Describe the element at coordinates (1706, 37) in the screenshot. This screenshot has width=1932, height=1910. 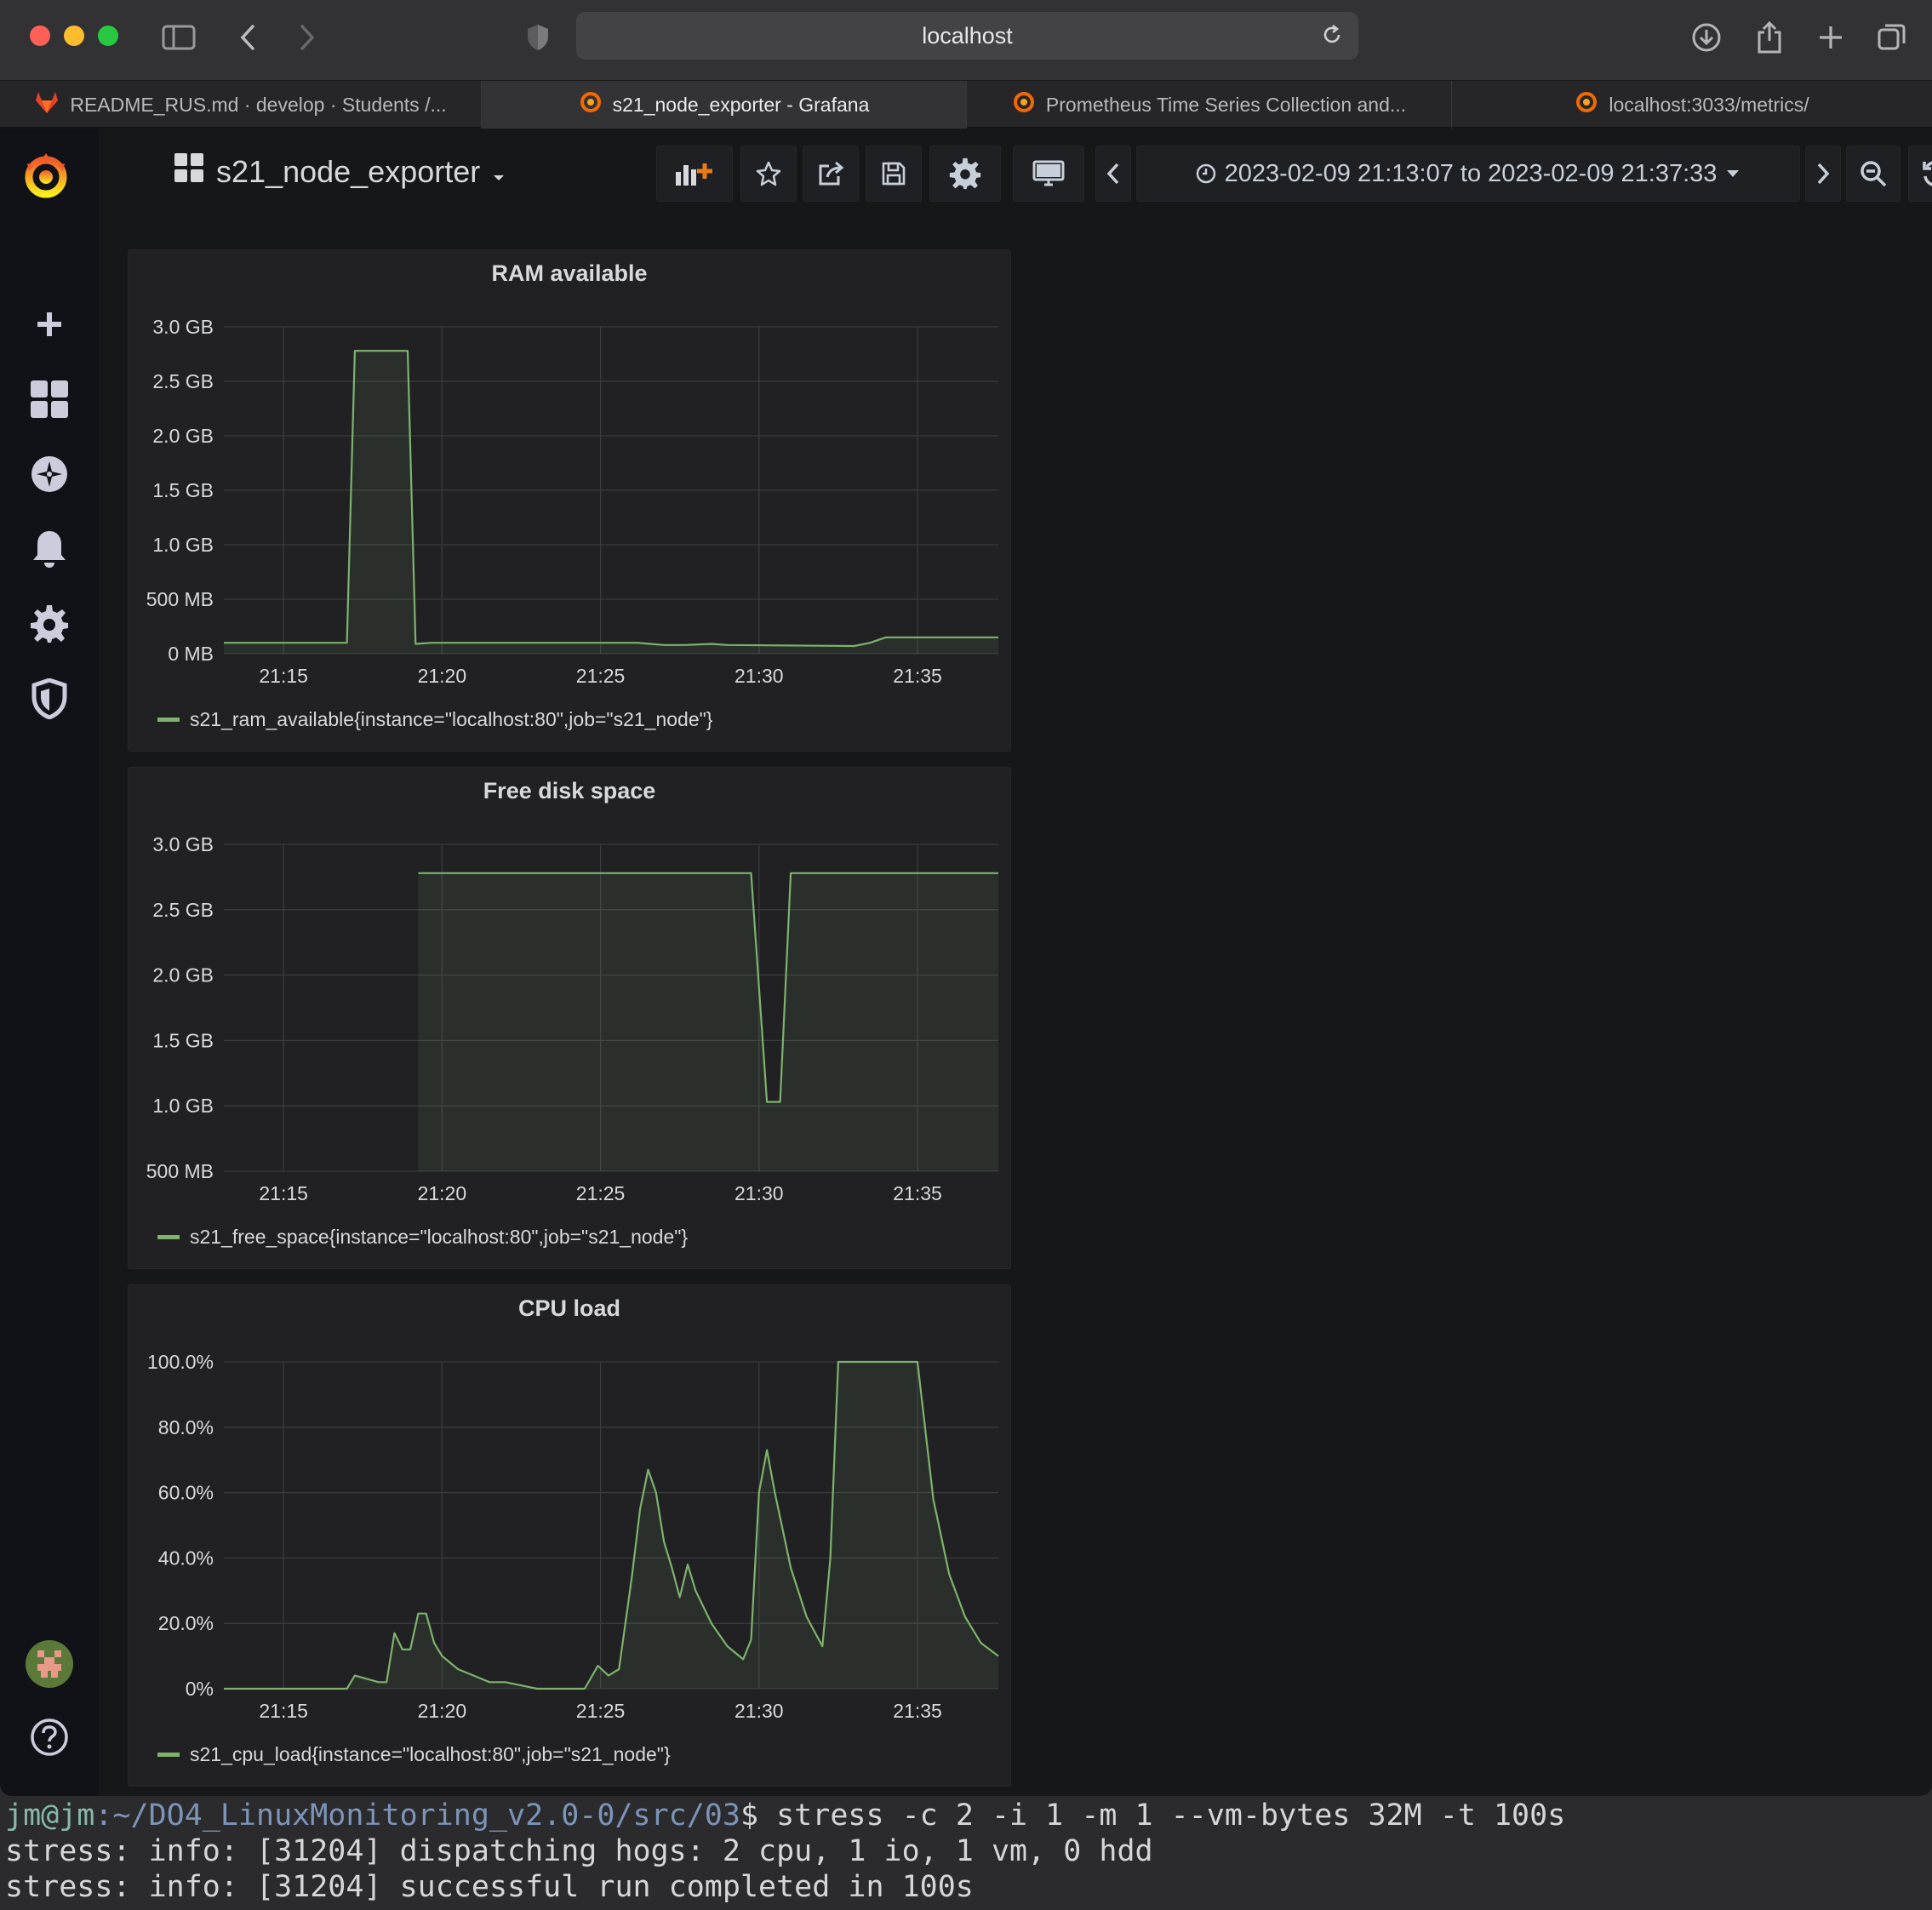
I see `downloads-icon` at that location.